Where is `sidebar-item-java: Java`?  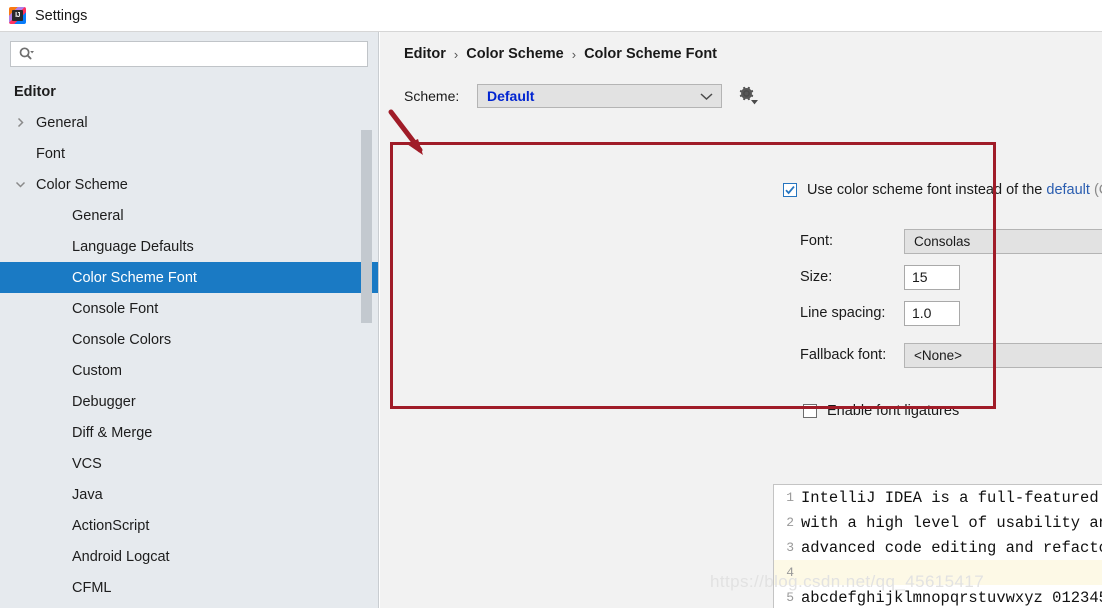 sidebar-item-java: Java is located at coordinates (189, 494).